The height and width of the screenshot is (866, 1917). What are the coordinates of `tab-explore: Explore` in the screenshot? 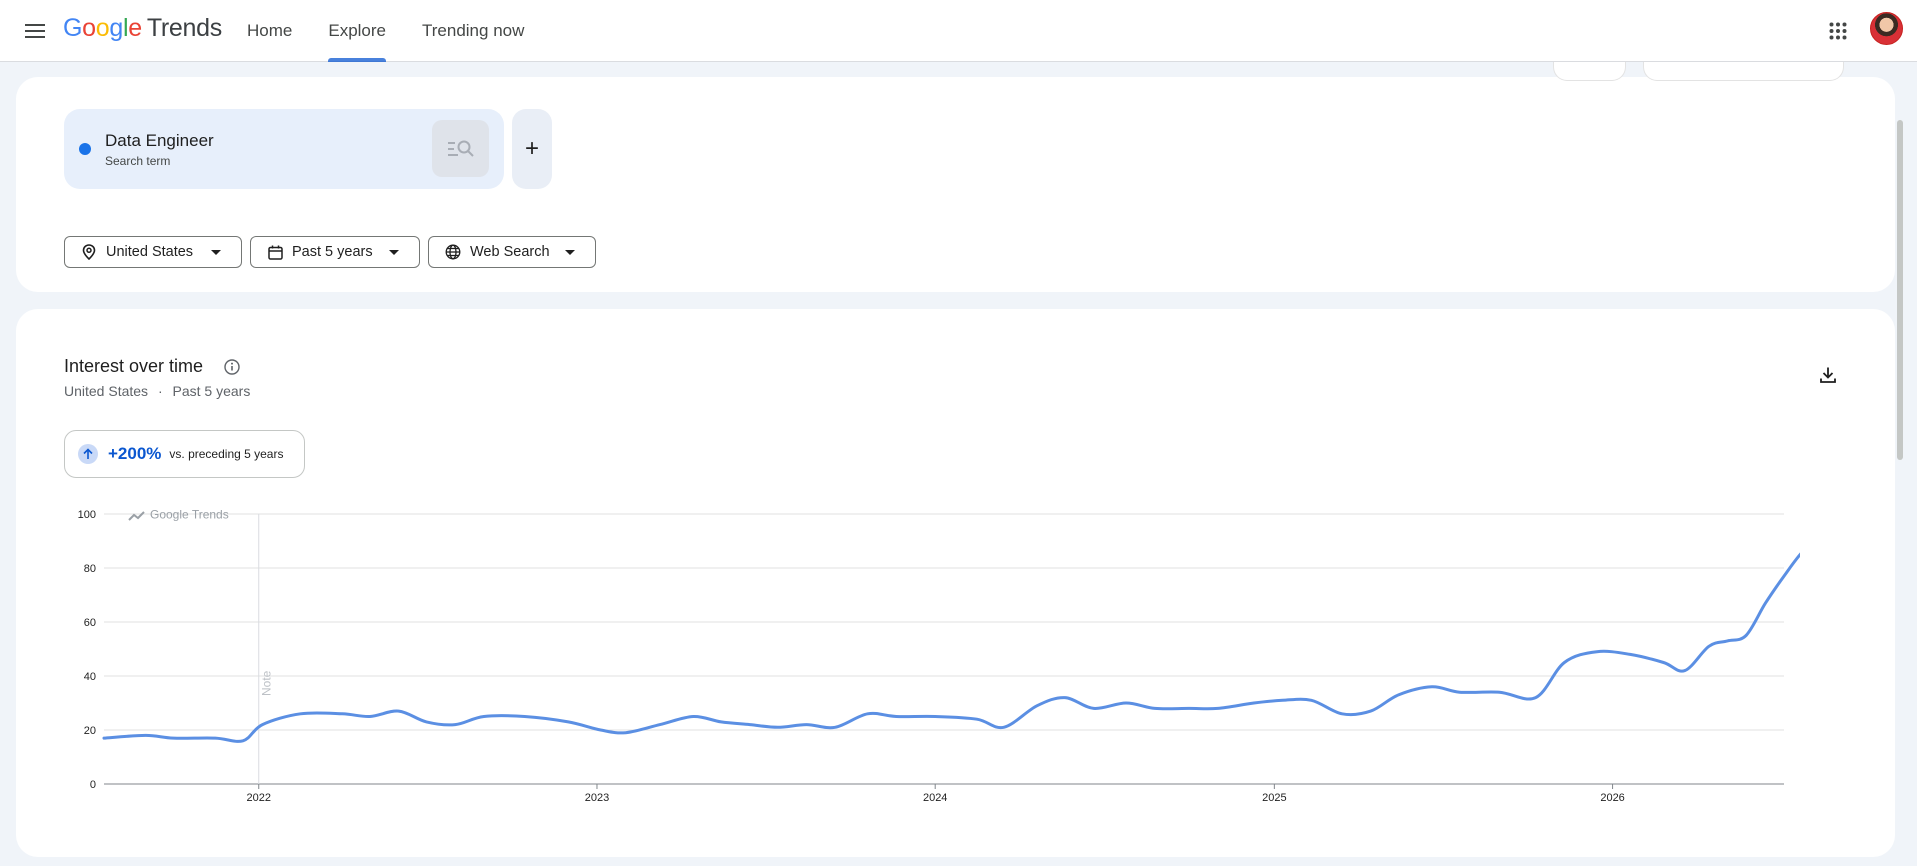 It's located at (357, 31).